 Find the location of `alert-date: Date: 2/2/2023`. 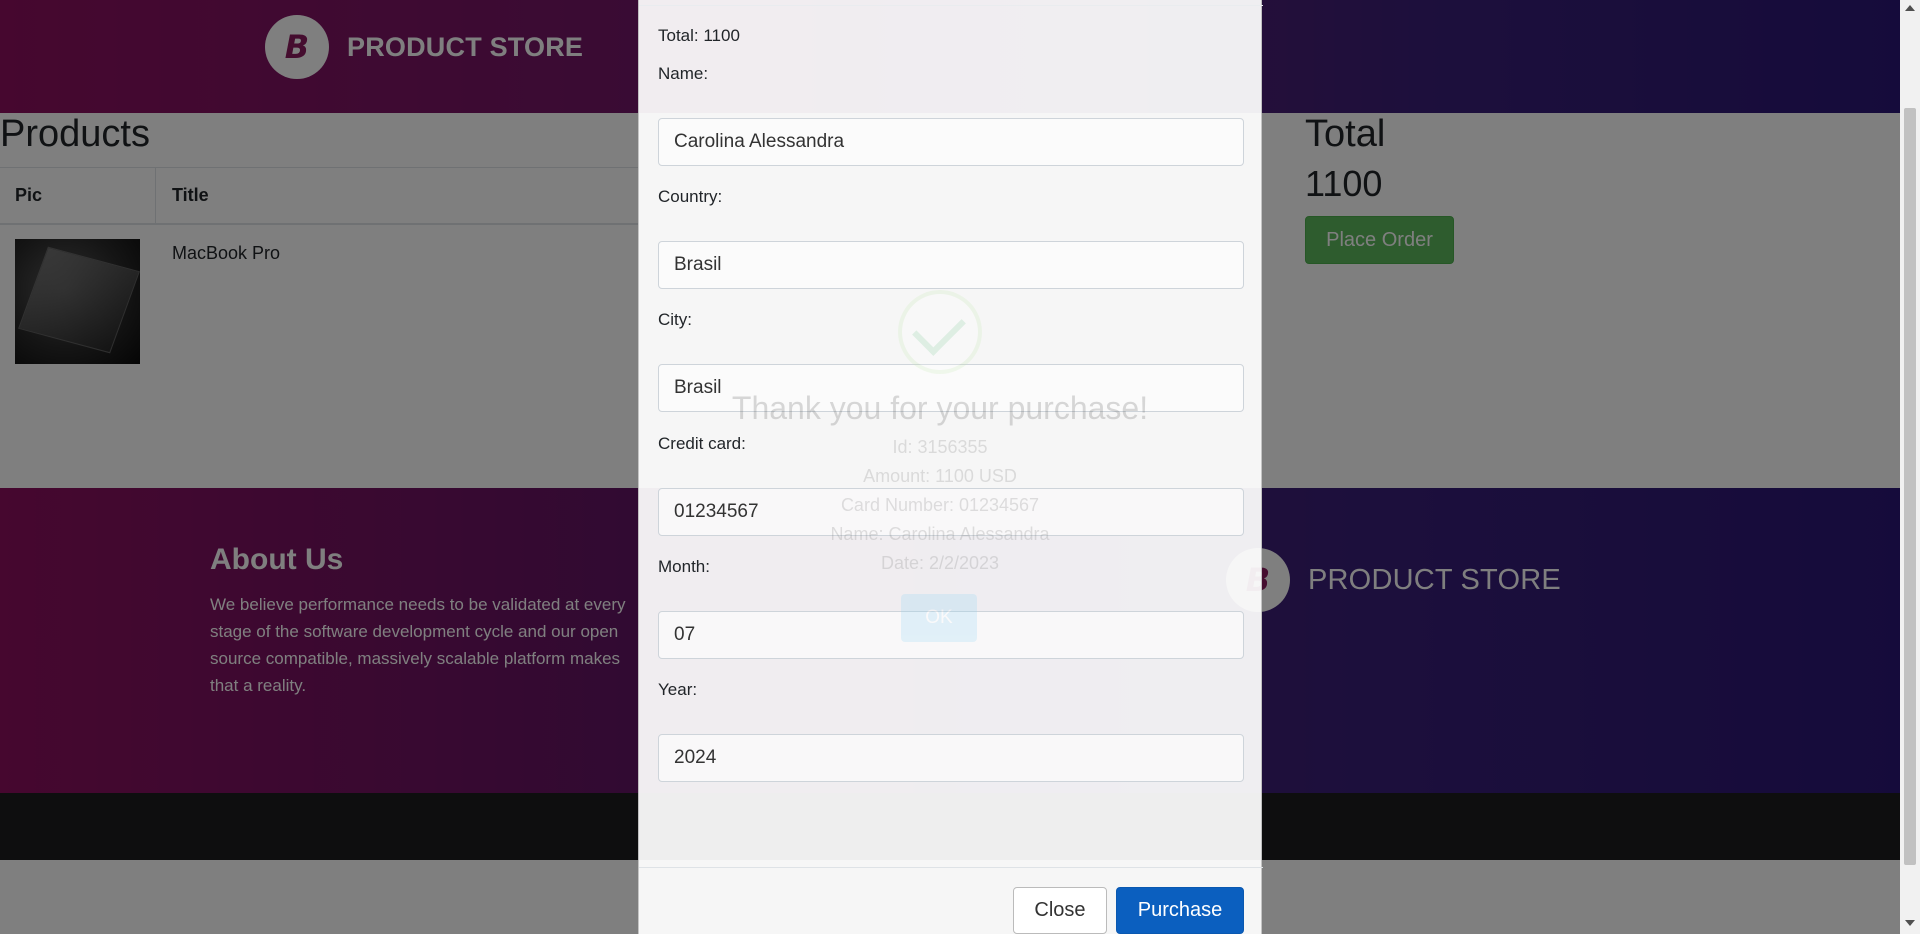

alert-date: Date: 2/2/2023 is located at coordinates (940, 563).